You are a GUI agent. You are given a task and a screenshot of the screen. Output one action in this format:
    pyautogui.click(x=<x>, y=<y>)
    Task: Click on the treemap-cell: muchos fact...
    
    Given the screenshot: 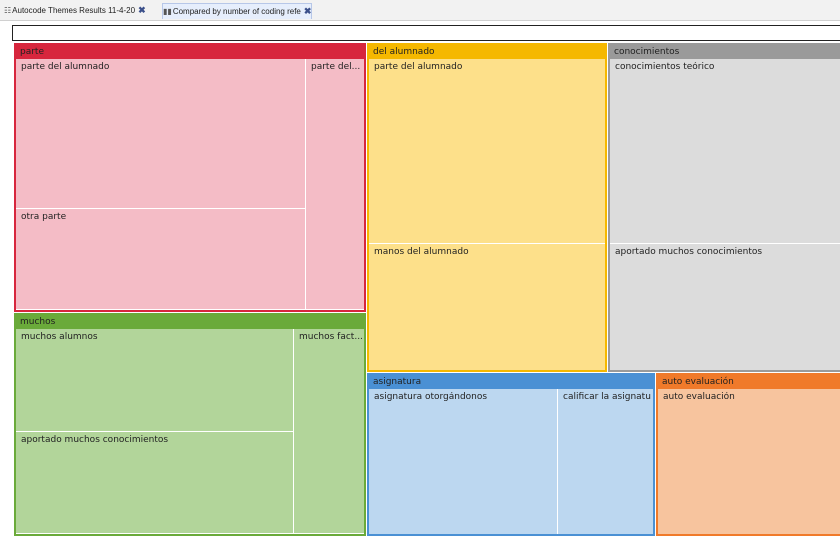 What is the action you would take?
    pyautogui.click(x=329, y=431)
    